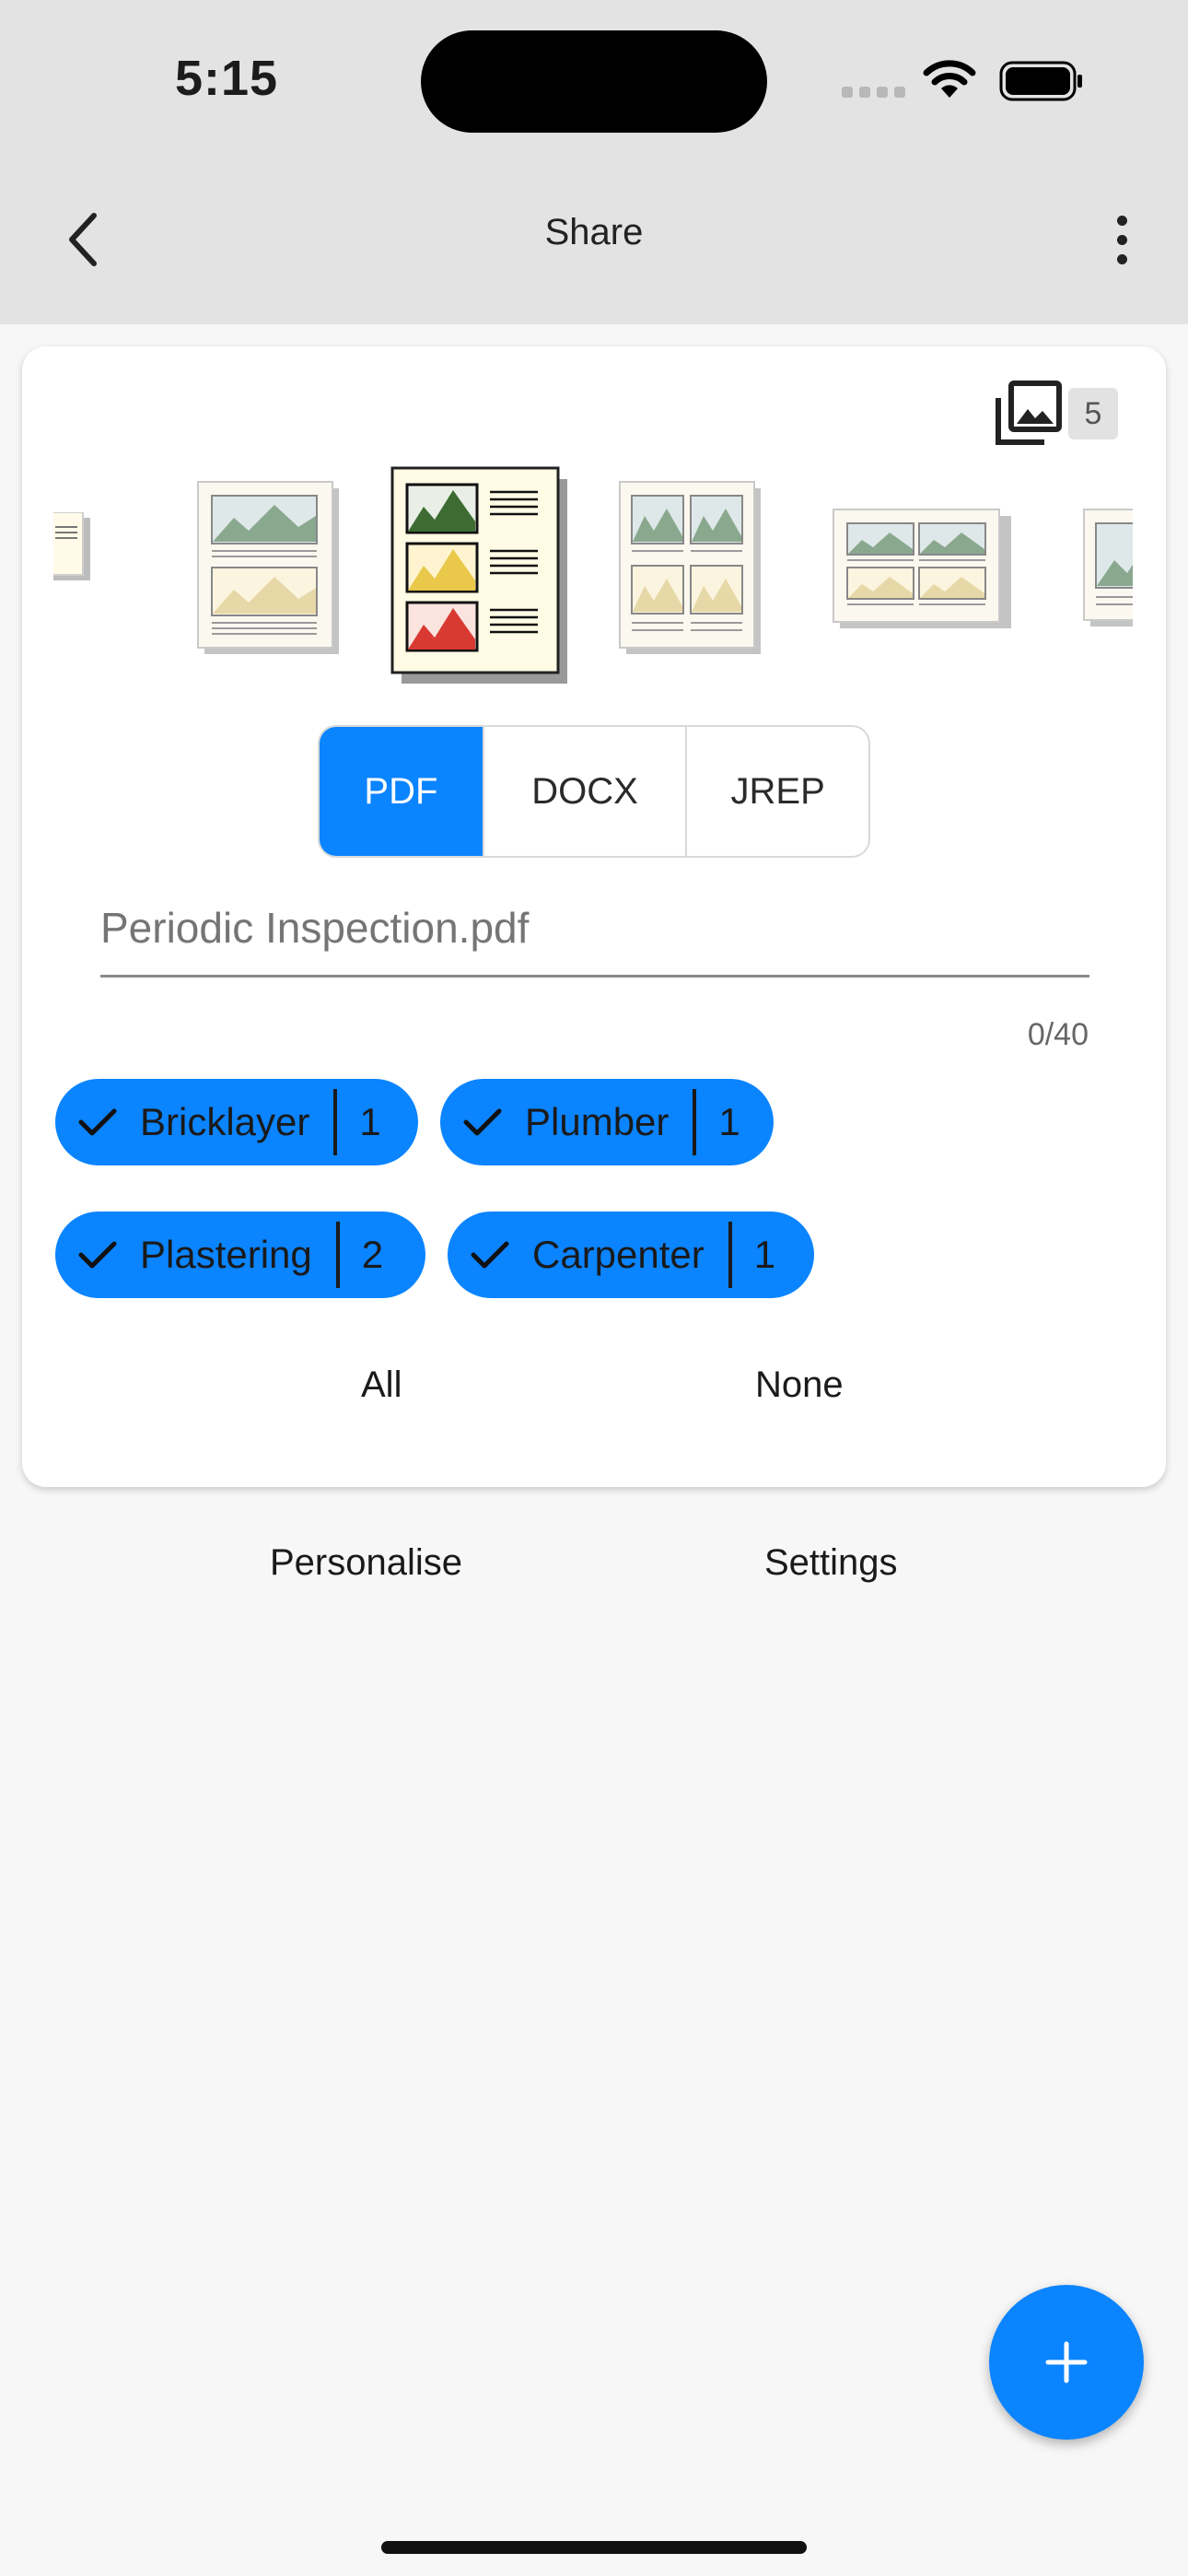 Image resolution: width=1188 pixels, height=2576 pixels. Describe the element at coordinates (1040, 81) in the screenshot. I see `battery-icon` at that location.